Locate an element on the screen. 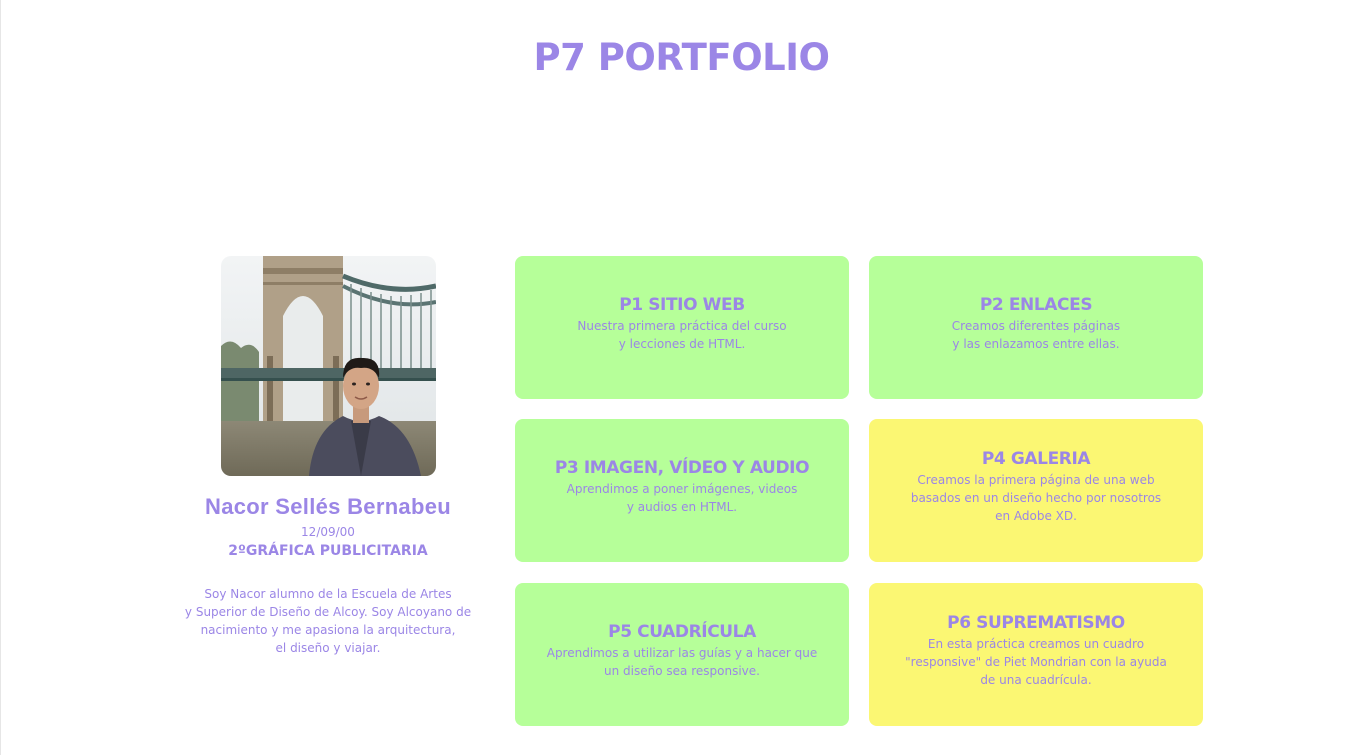  bio-line: Soy Nacor alumno de la Escuela de Artes is located at coordinates (328, 594).